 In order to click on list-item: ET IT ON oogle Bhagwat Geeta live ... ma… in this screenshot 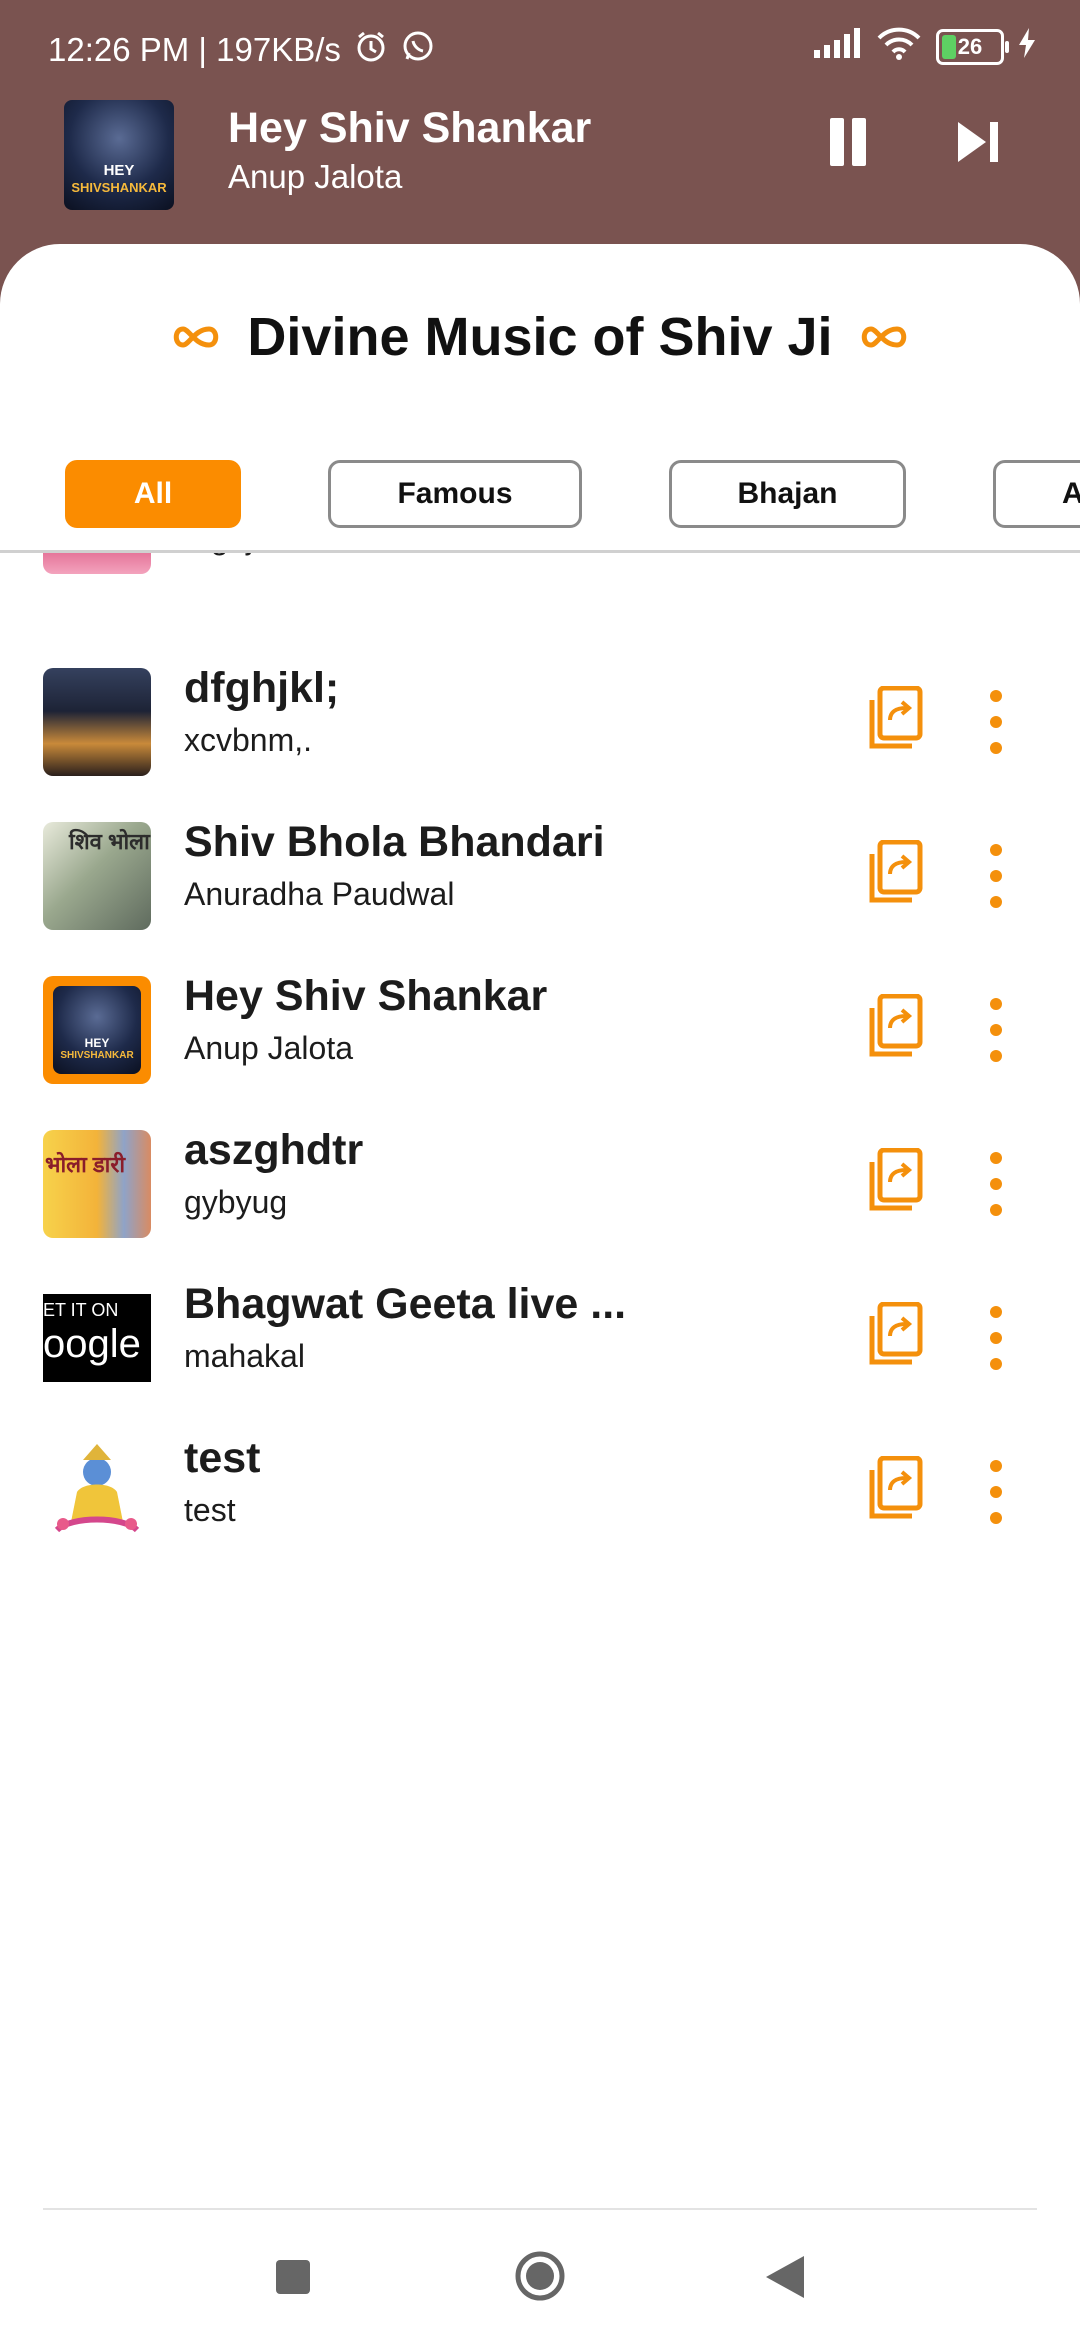, I will do `click(540, 1359)`.